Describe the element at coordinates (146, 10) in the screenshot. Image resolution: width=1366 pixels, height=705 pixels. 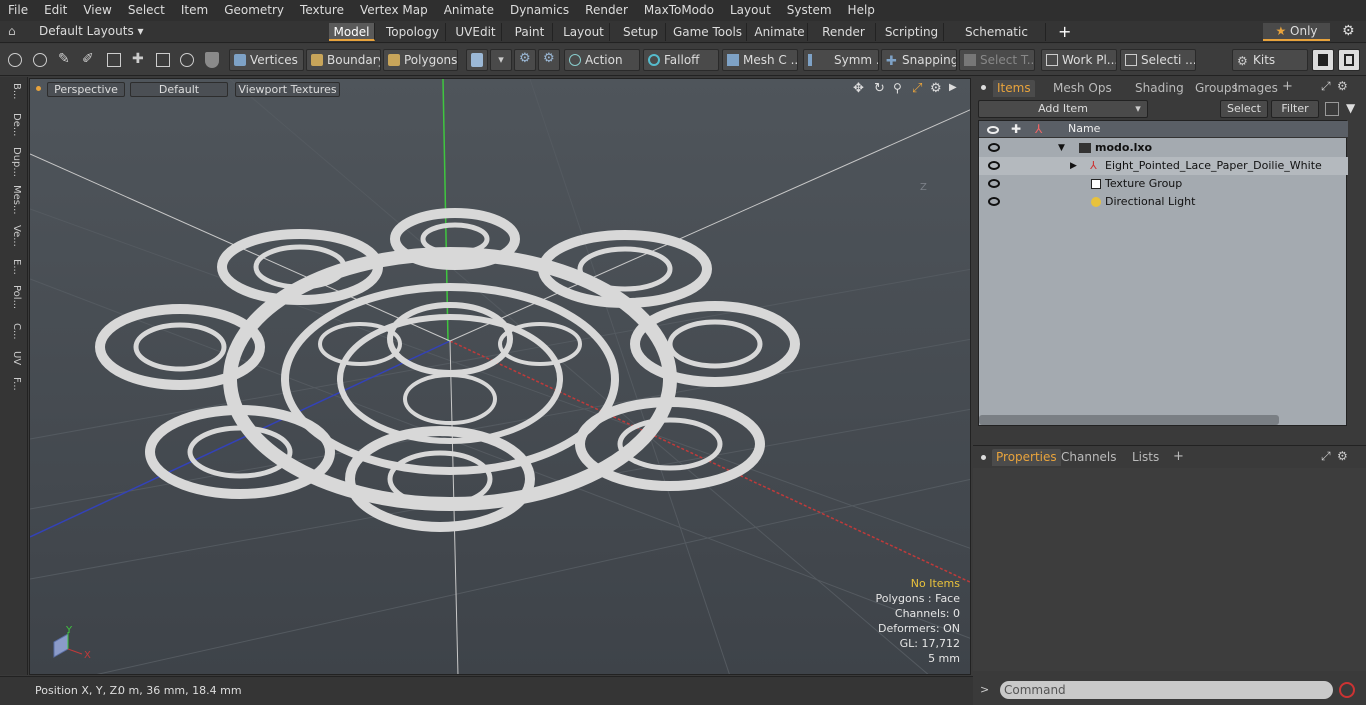
I see `menu-select: Select` at that location.